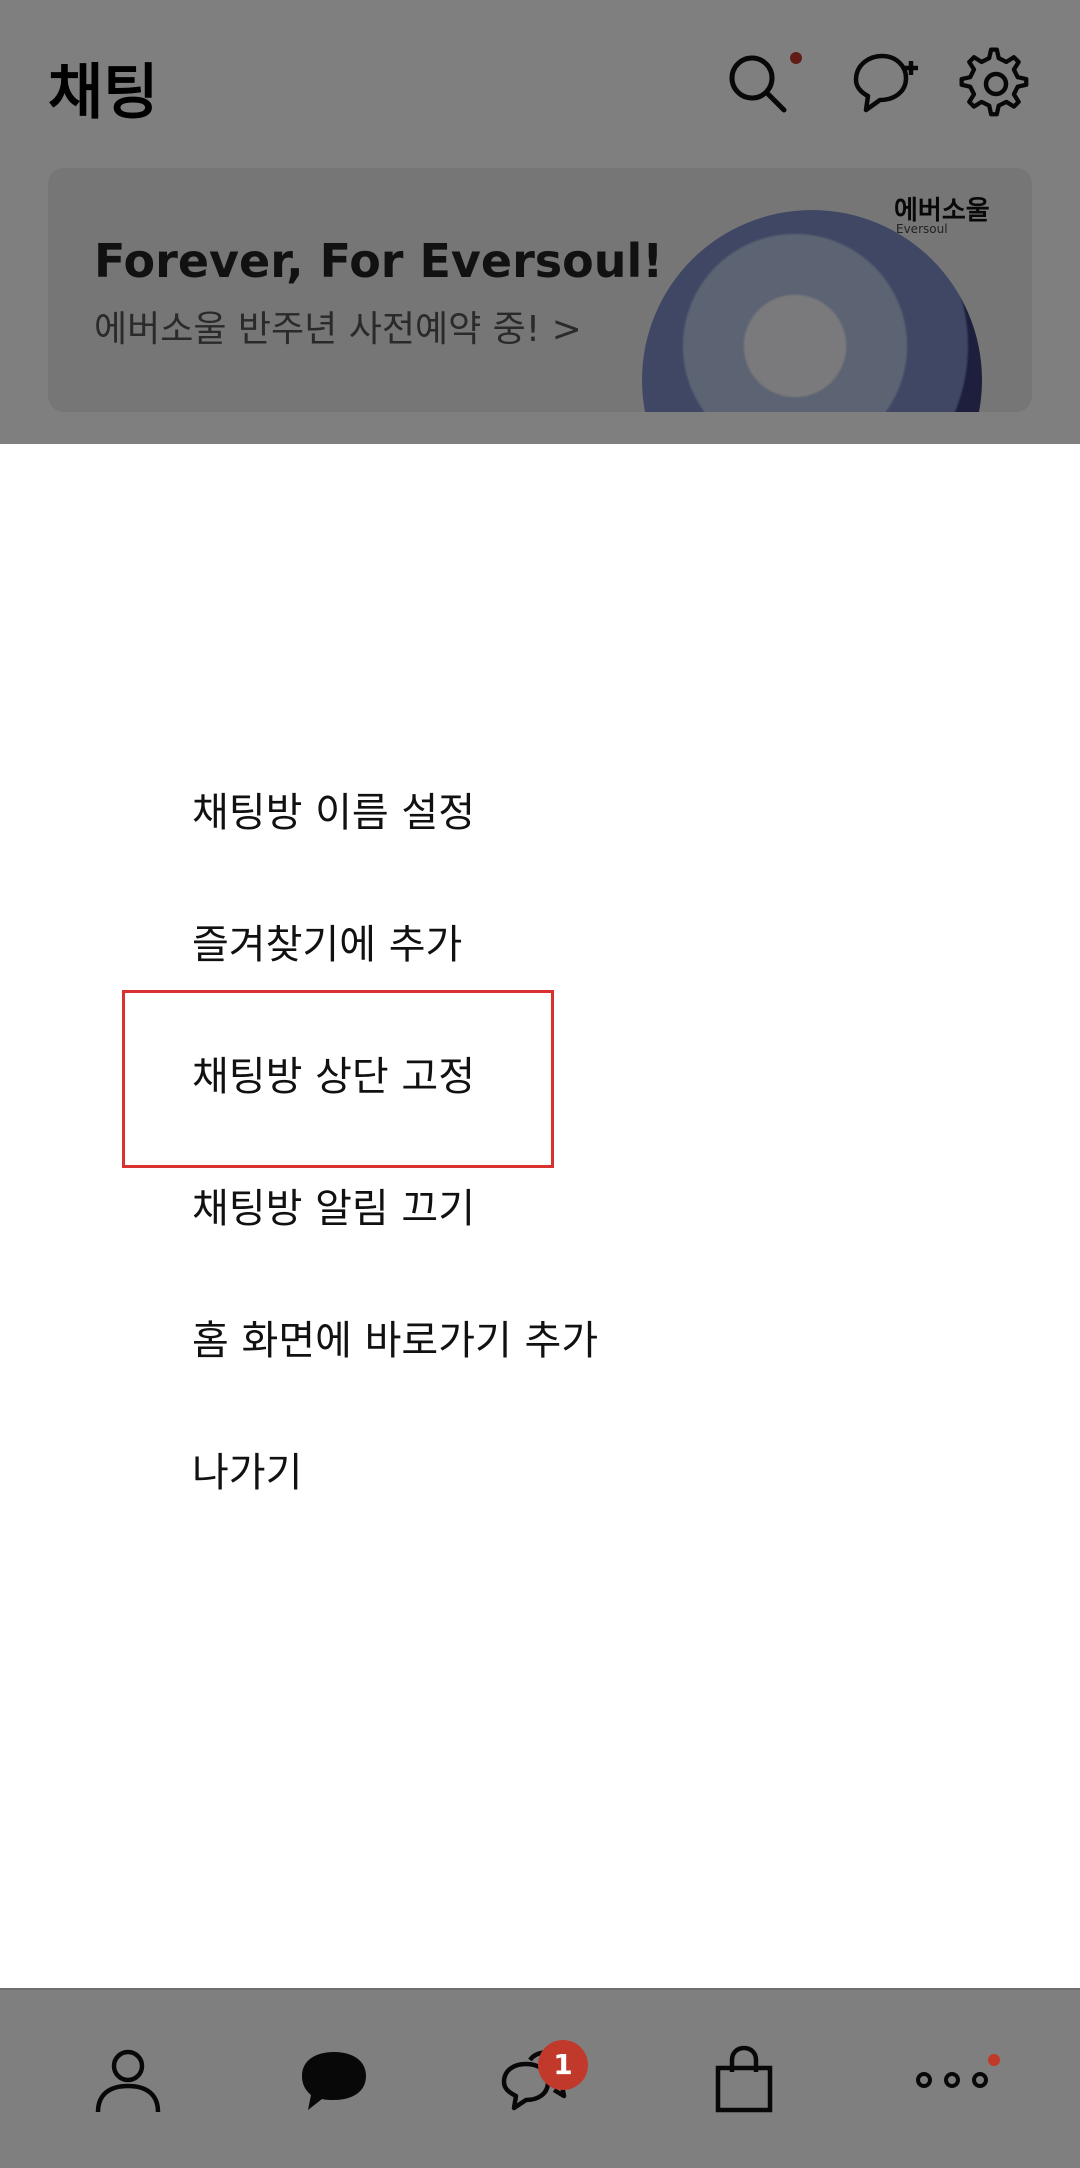 The height and width of the screenshot is (2168, 1080). What do you see at coordinates (333, 809) in the screenshot?
I see `menu-item-rename: 채팅방 이름 설정` at bounding box center [333, 809].